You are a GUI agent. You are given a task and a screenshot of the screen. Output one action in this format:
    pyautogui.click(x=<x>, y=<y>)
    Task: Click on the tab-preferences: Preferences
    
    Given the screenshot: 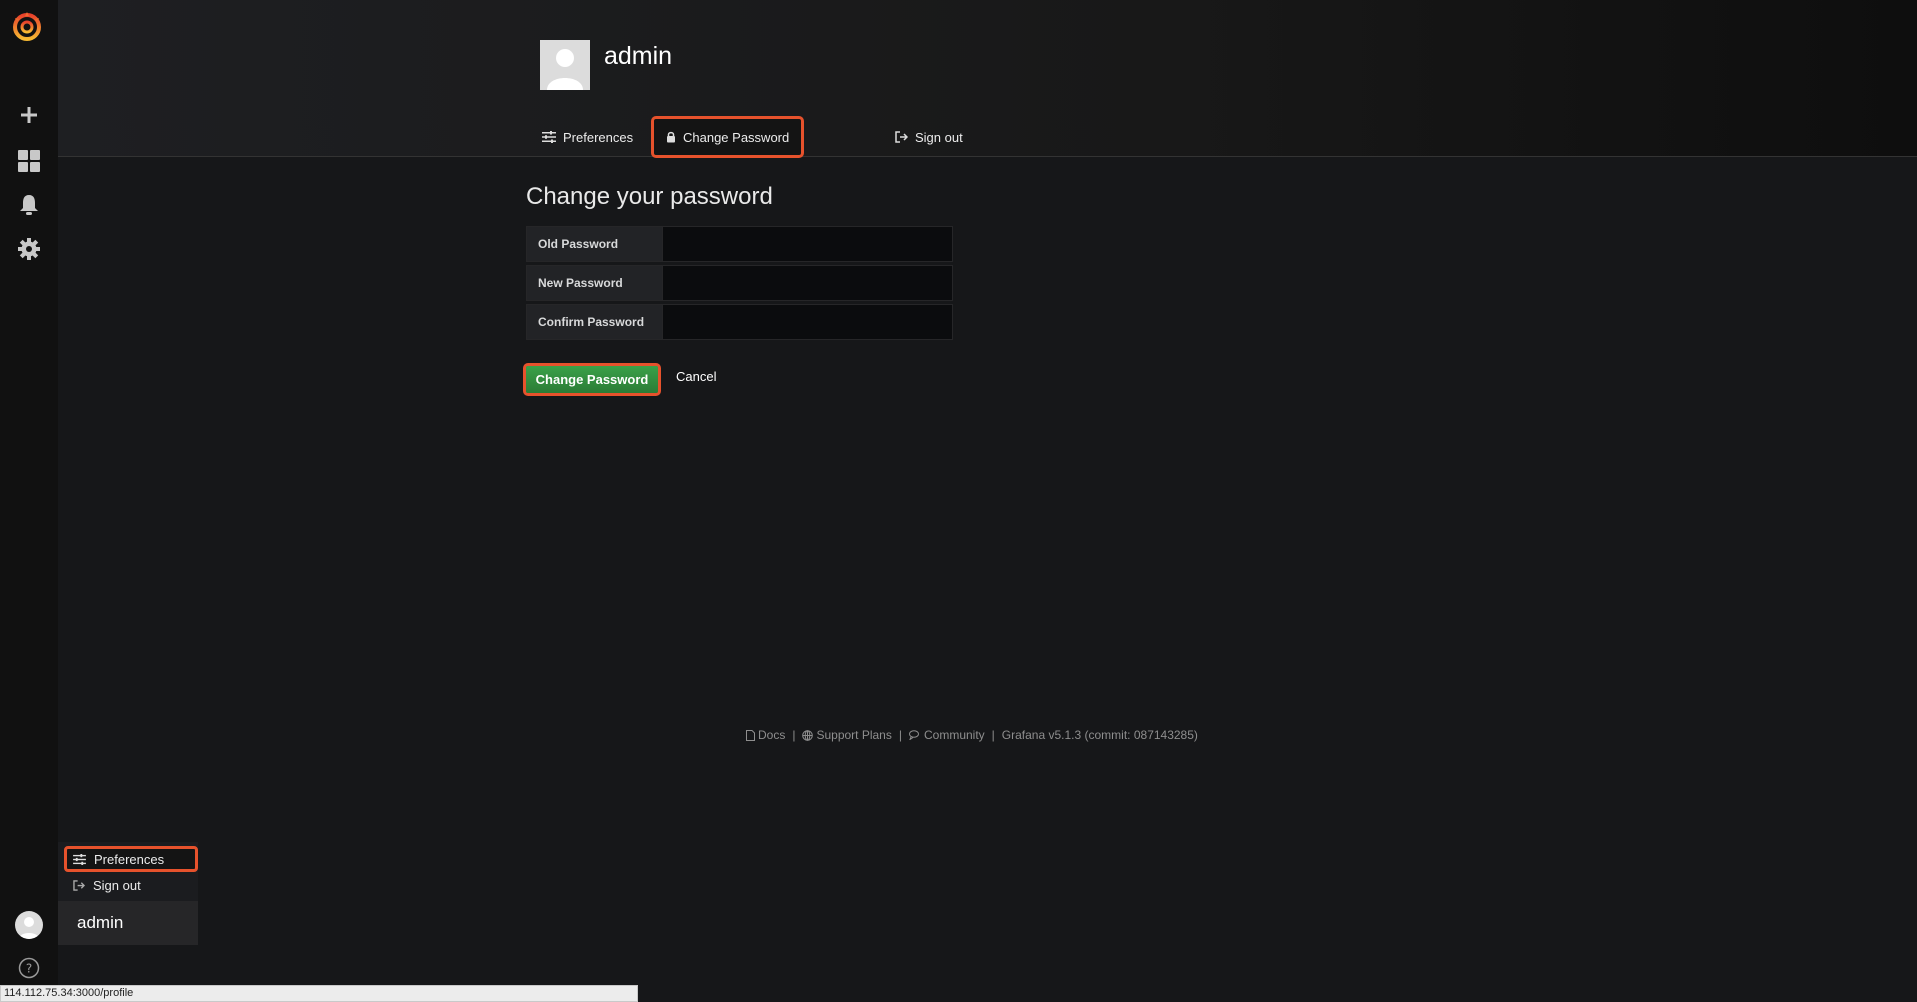 What is the action you would take?
    pyautogui.click(x=587, y=137)
    